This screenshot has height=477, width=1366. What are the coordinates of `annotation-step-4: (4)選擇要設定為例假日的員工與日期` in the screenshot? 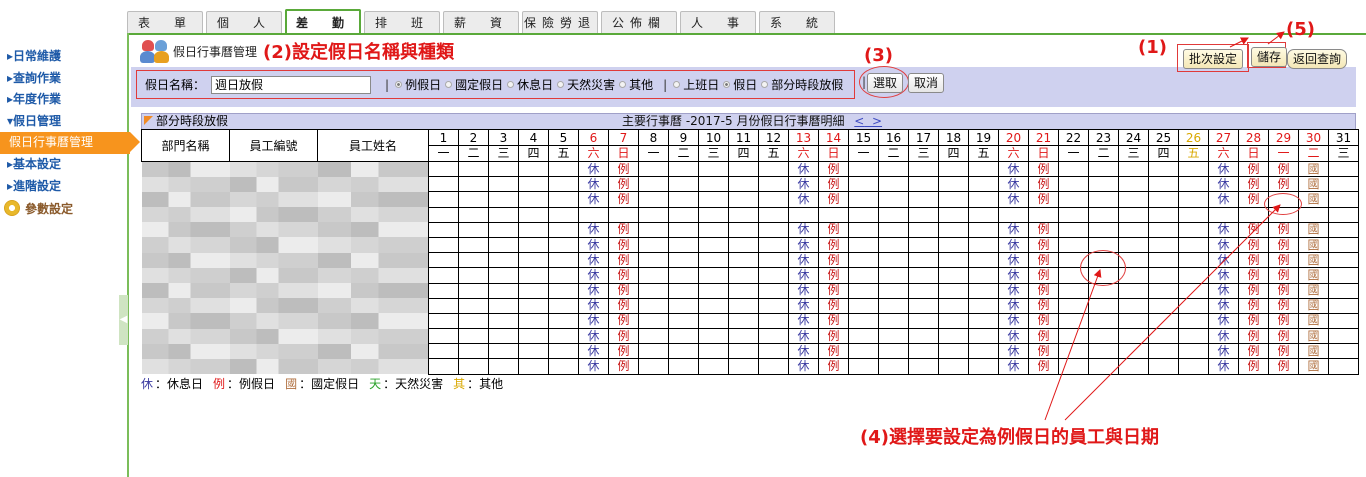 It's located at (1009, 437).